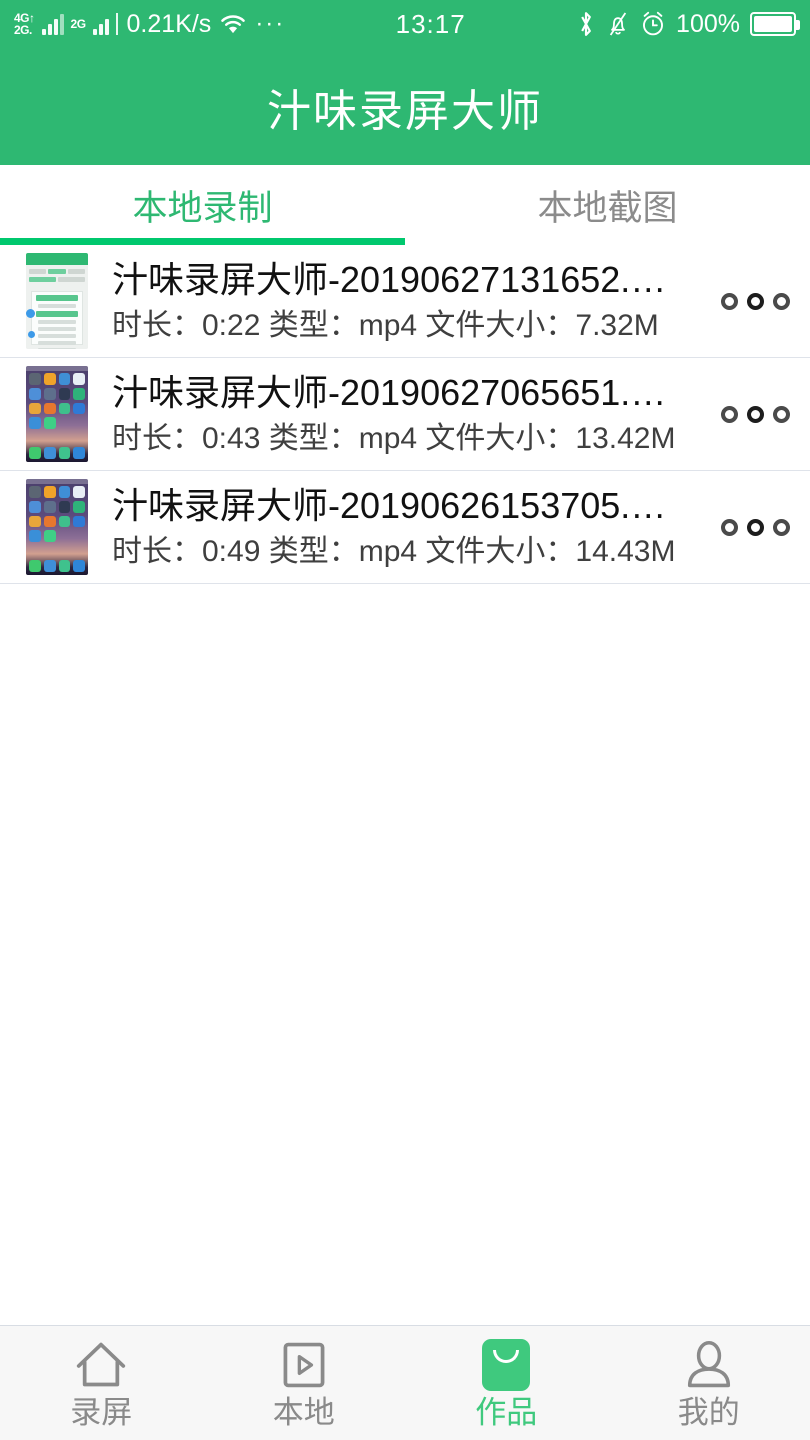 Image resolution: width=810 pixels, height=1440 pixels. I want to click on network-type-label-2: 2G, so click(78, 24).